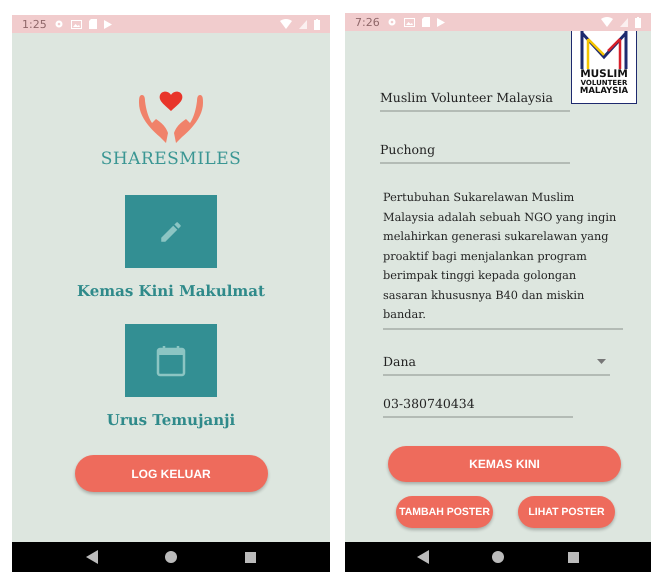  I want to click on input-field: 03-380740434, so click(478, 406).